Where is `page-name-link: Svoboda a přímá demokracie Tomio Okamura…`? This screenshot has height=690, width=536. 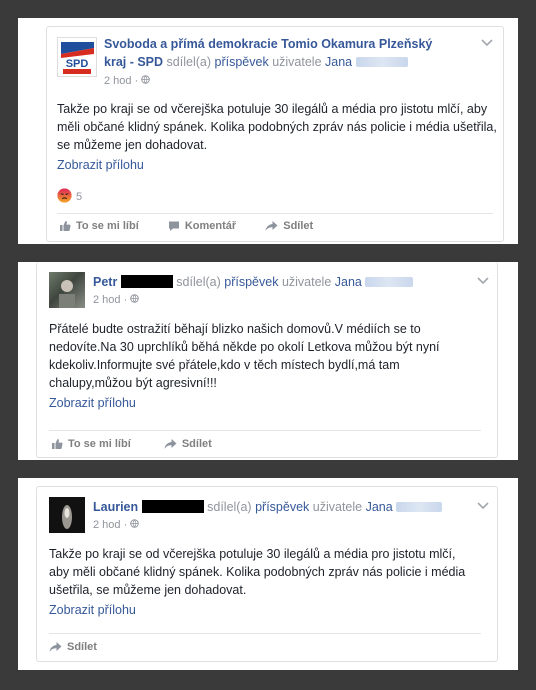
page-name-link: Svoboda a přímá demokracie Tomio Okamura… is located at coordinates (268, 44).